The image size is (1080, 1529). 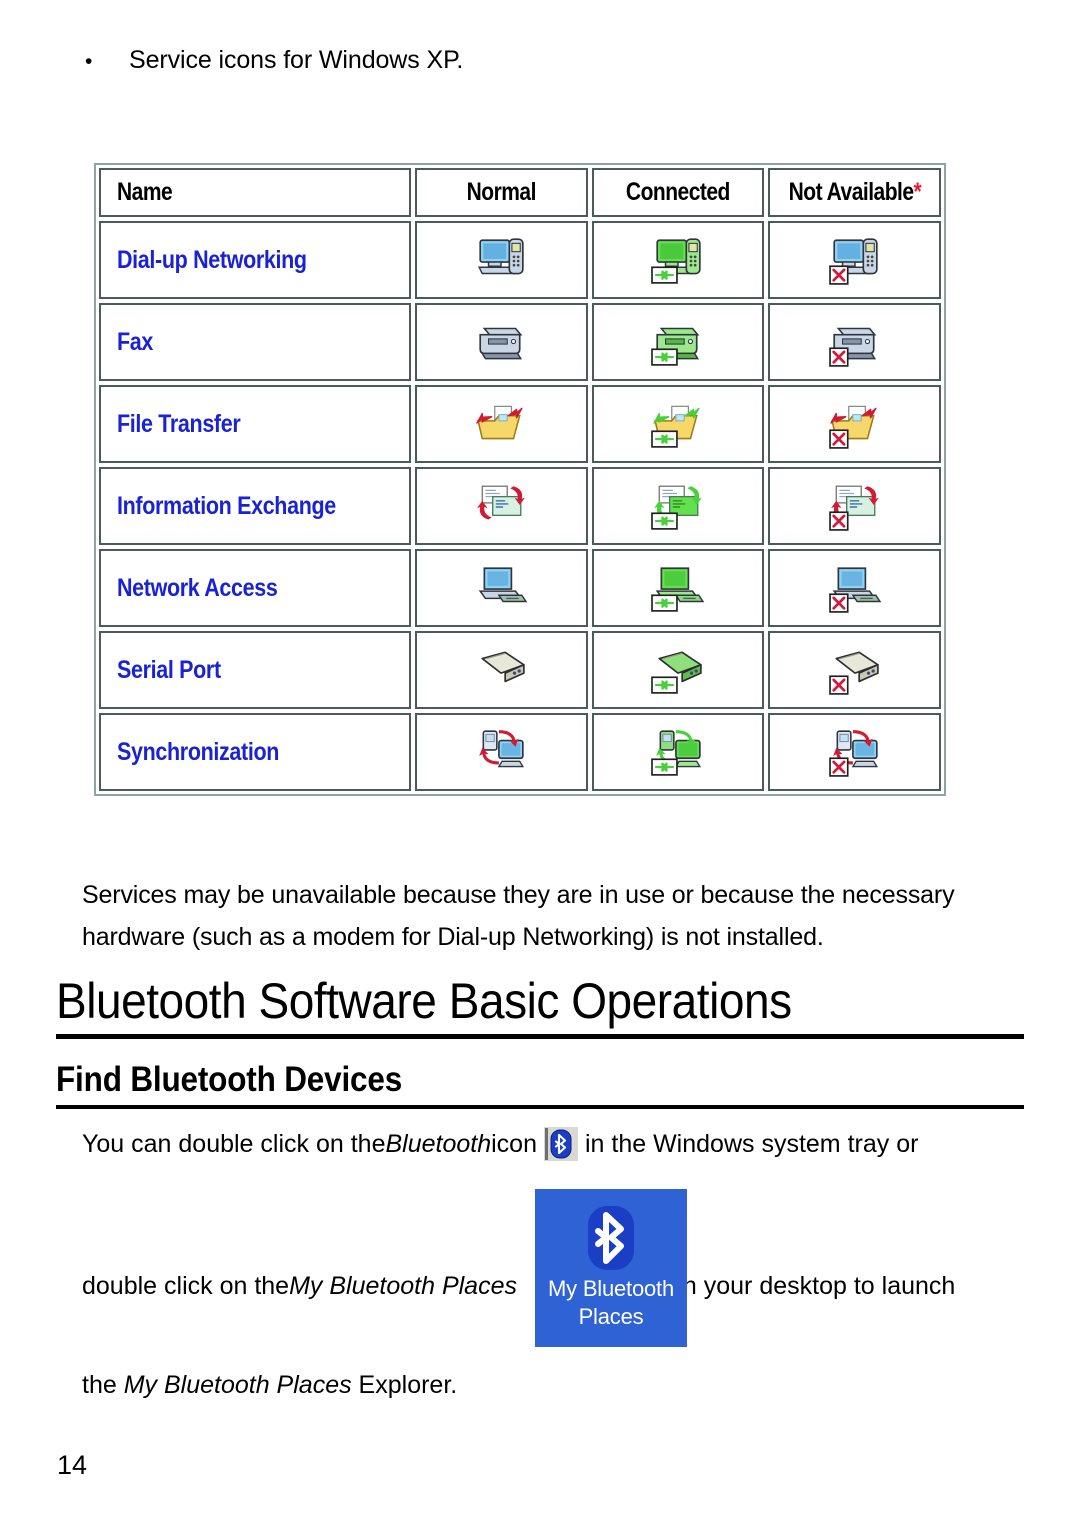 I want to click on fax-machine-icon-normal, so click(x=501, y=342).